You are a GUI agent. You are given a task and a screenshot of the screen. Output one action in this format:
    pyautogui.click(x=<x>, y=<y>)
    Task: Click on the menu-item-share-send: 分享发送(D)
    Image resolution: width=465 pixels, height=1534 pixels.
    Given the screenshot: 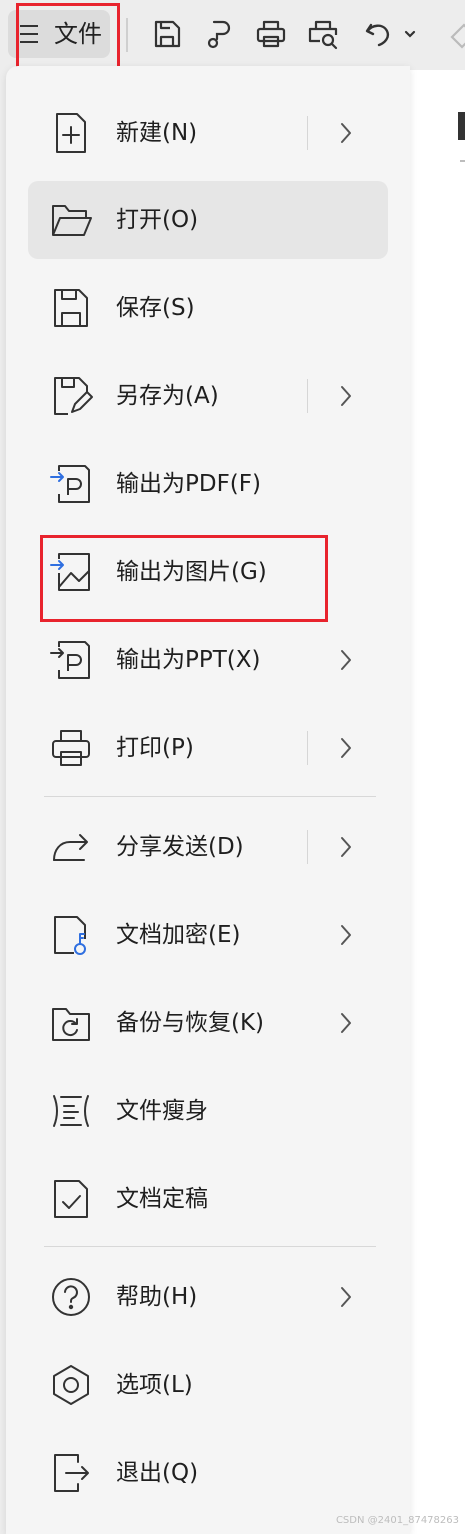 What is the action you would take?
    pyautogui.click(x=208, y=847)
    